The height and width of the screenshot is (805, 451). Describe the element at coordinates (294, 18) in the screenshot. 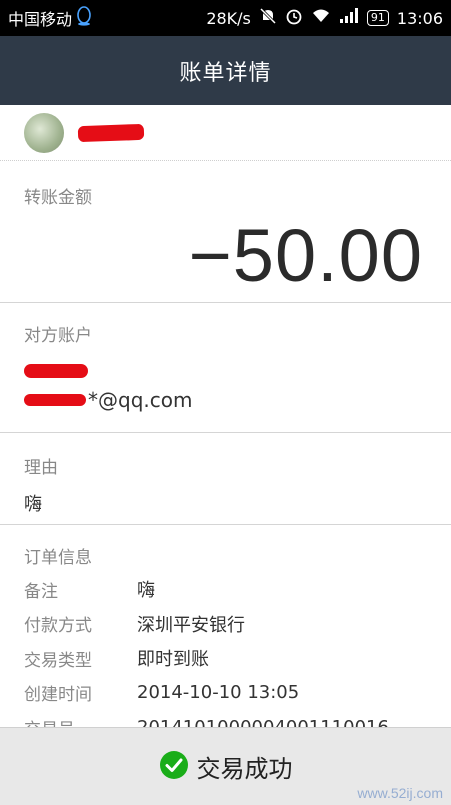

I see `alarm-clock-icon` at that location.